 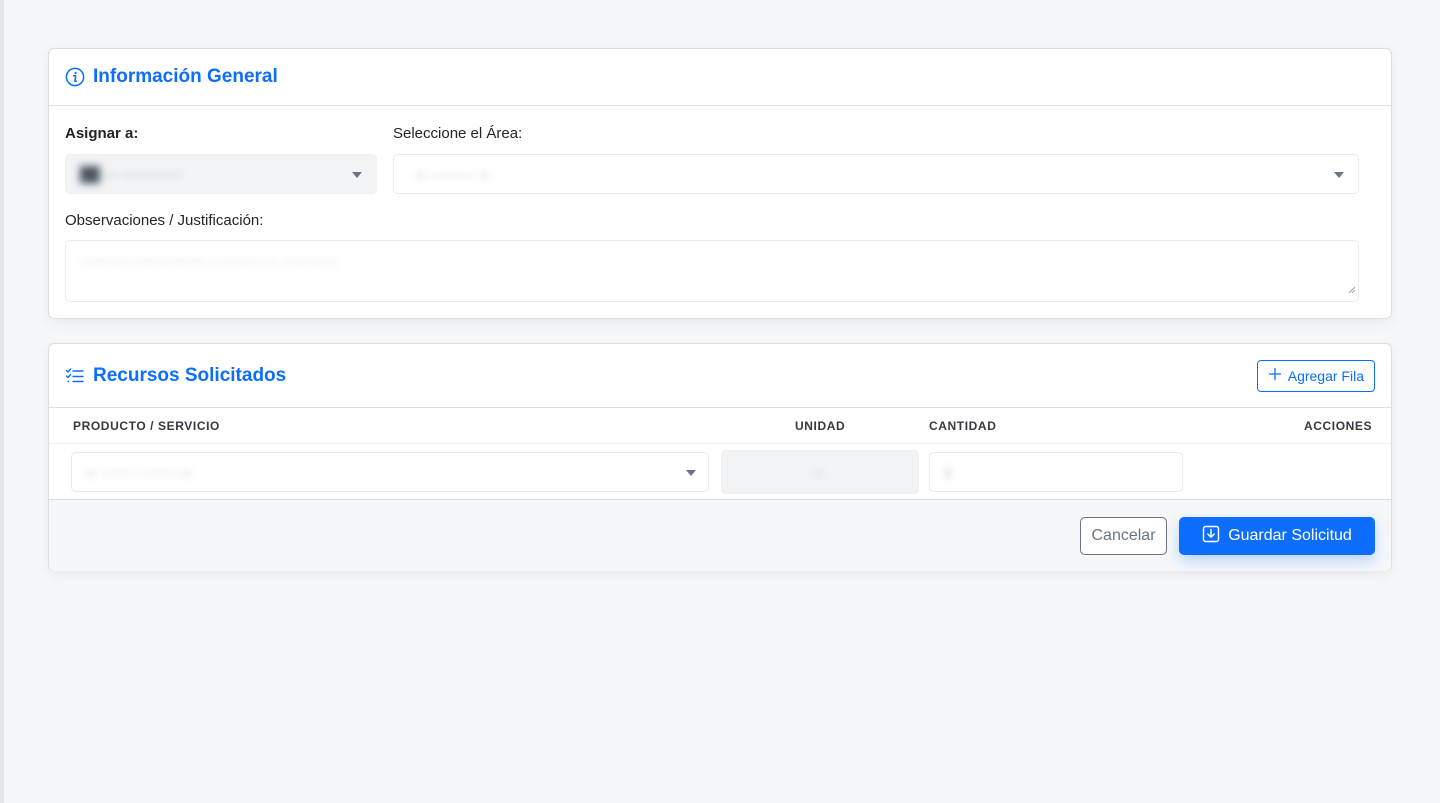 What do you see at coordinates (1325, 375) in the screenshot?
I see `add-row-label: Agregar Fila` at bounding box center [1325, 375].